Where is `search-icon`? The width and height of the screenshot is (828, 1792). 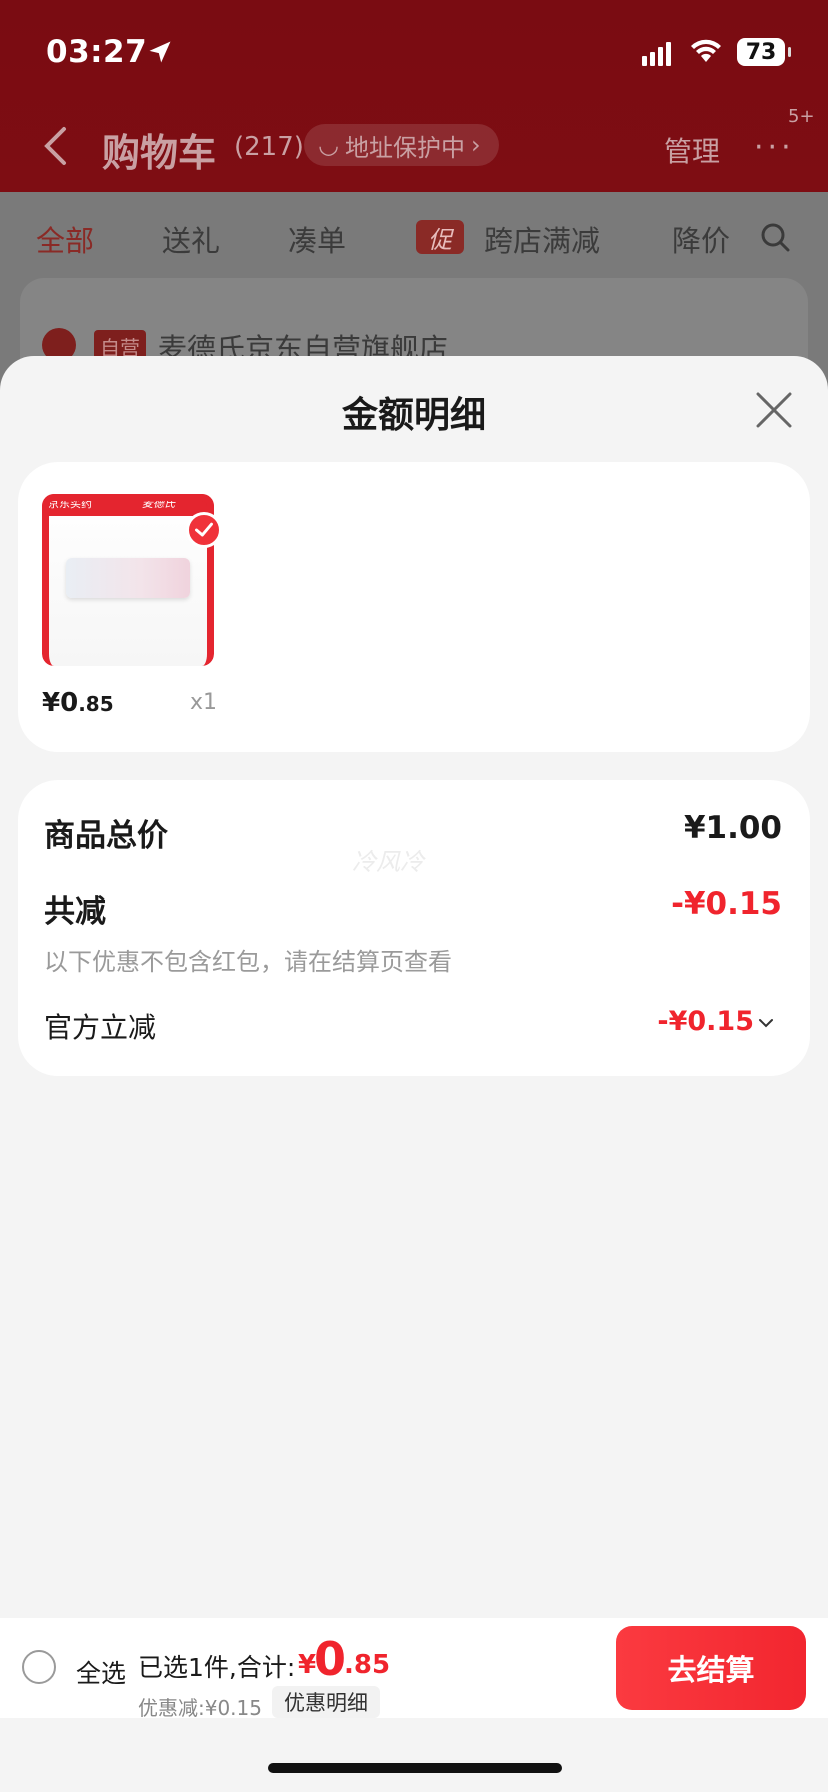 search-icon is located at coordinates (775, 237).